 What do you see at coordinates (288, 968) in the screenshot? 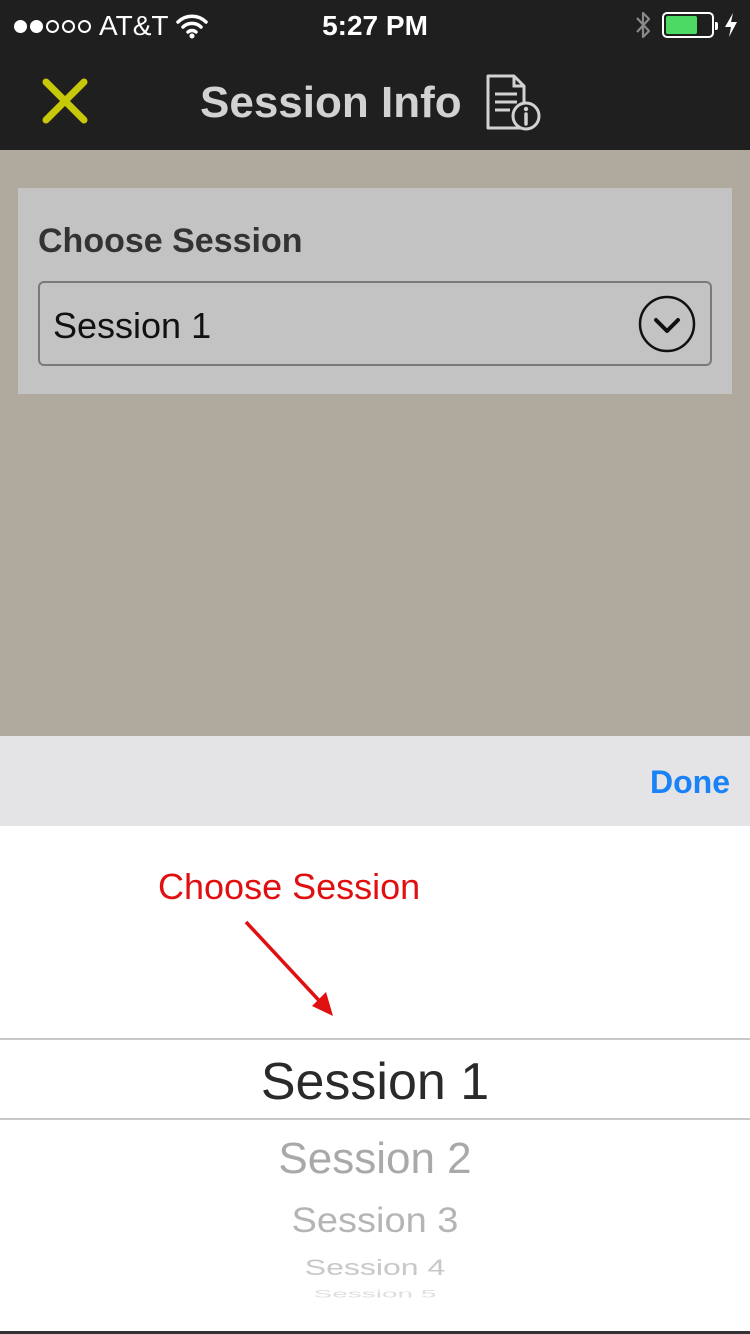
I see `annotation-arrow-icon` at bounding box center [288, 968].